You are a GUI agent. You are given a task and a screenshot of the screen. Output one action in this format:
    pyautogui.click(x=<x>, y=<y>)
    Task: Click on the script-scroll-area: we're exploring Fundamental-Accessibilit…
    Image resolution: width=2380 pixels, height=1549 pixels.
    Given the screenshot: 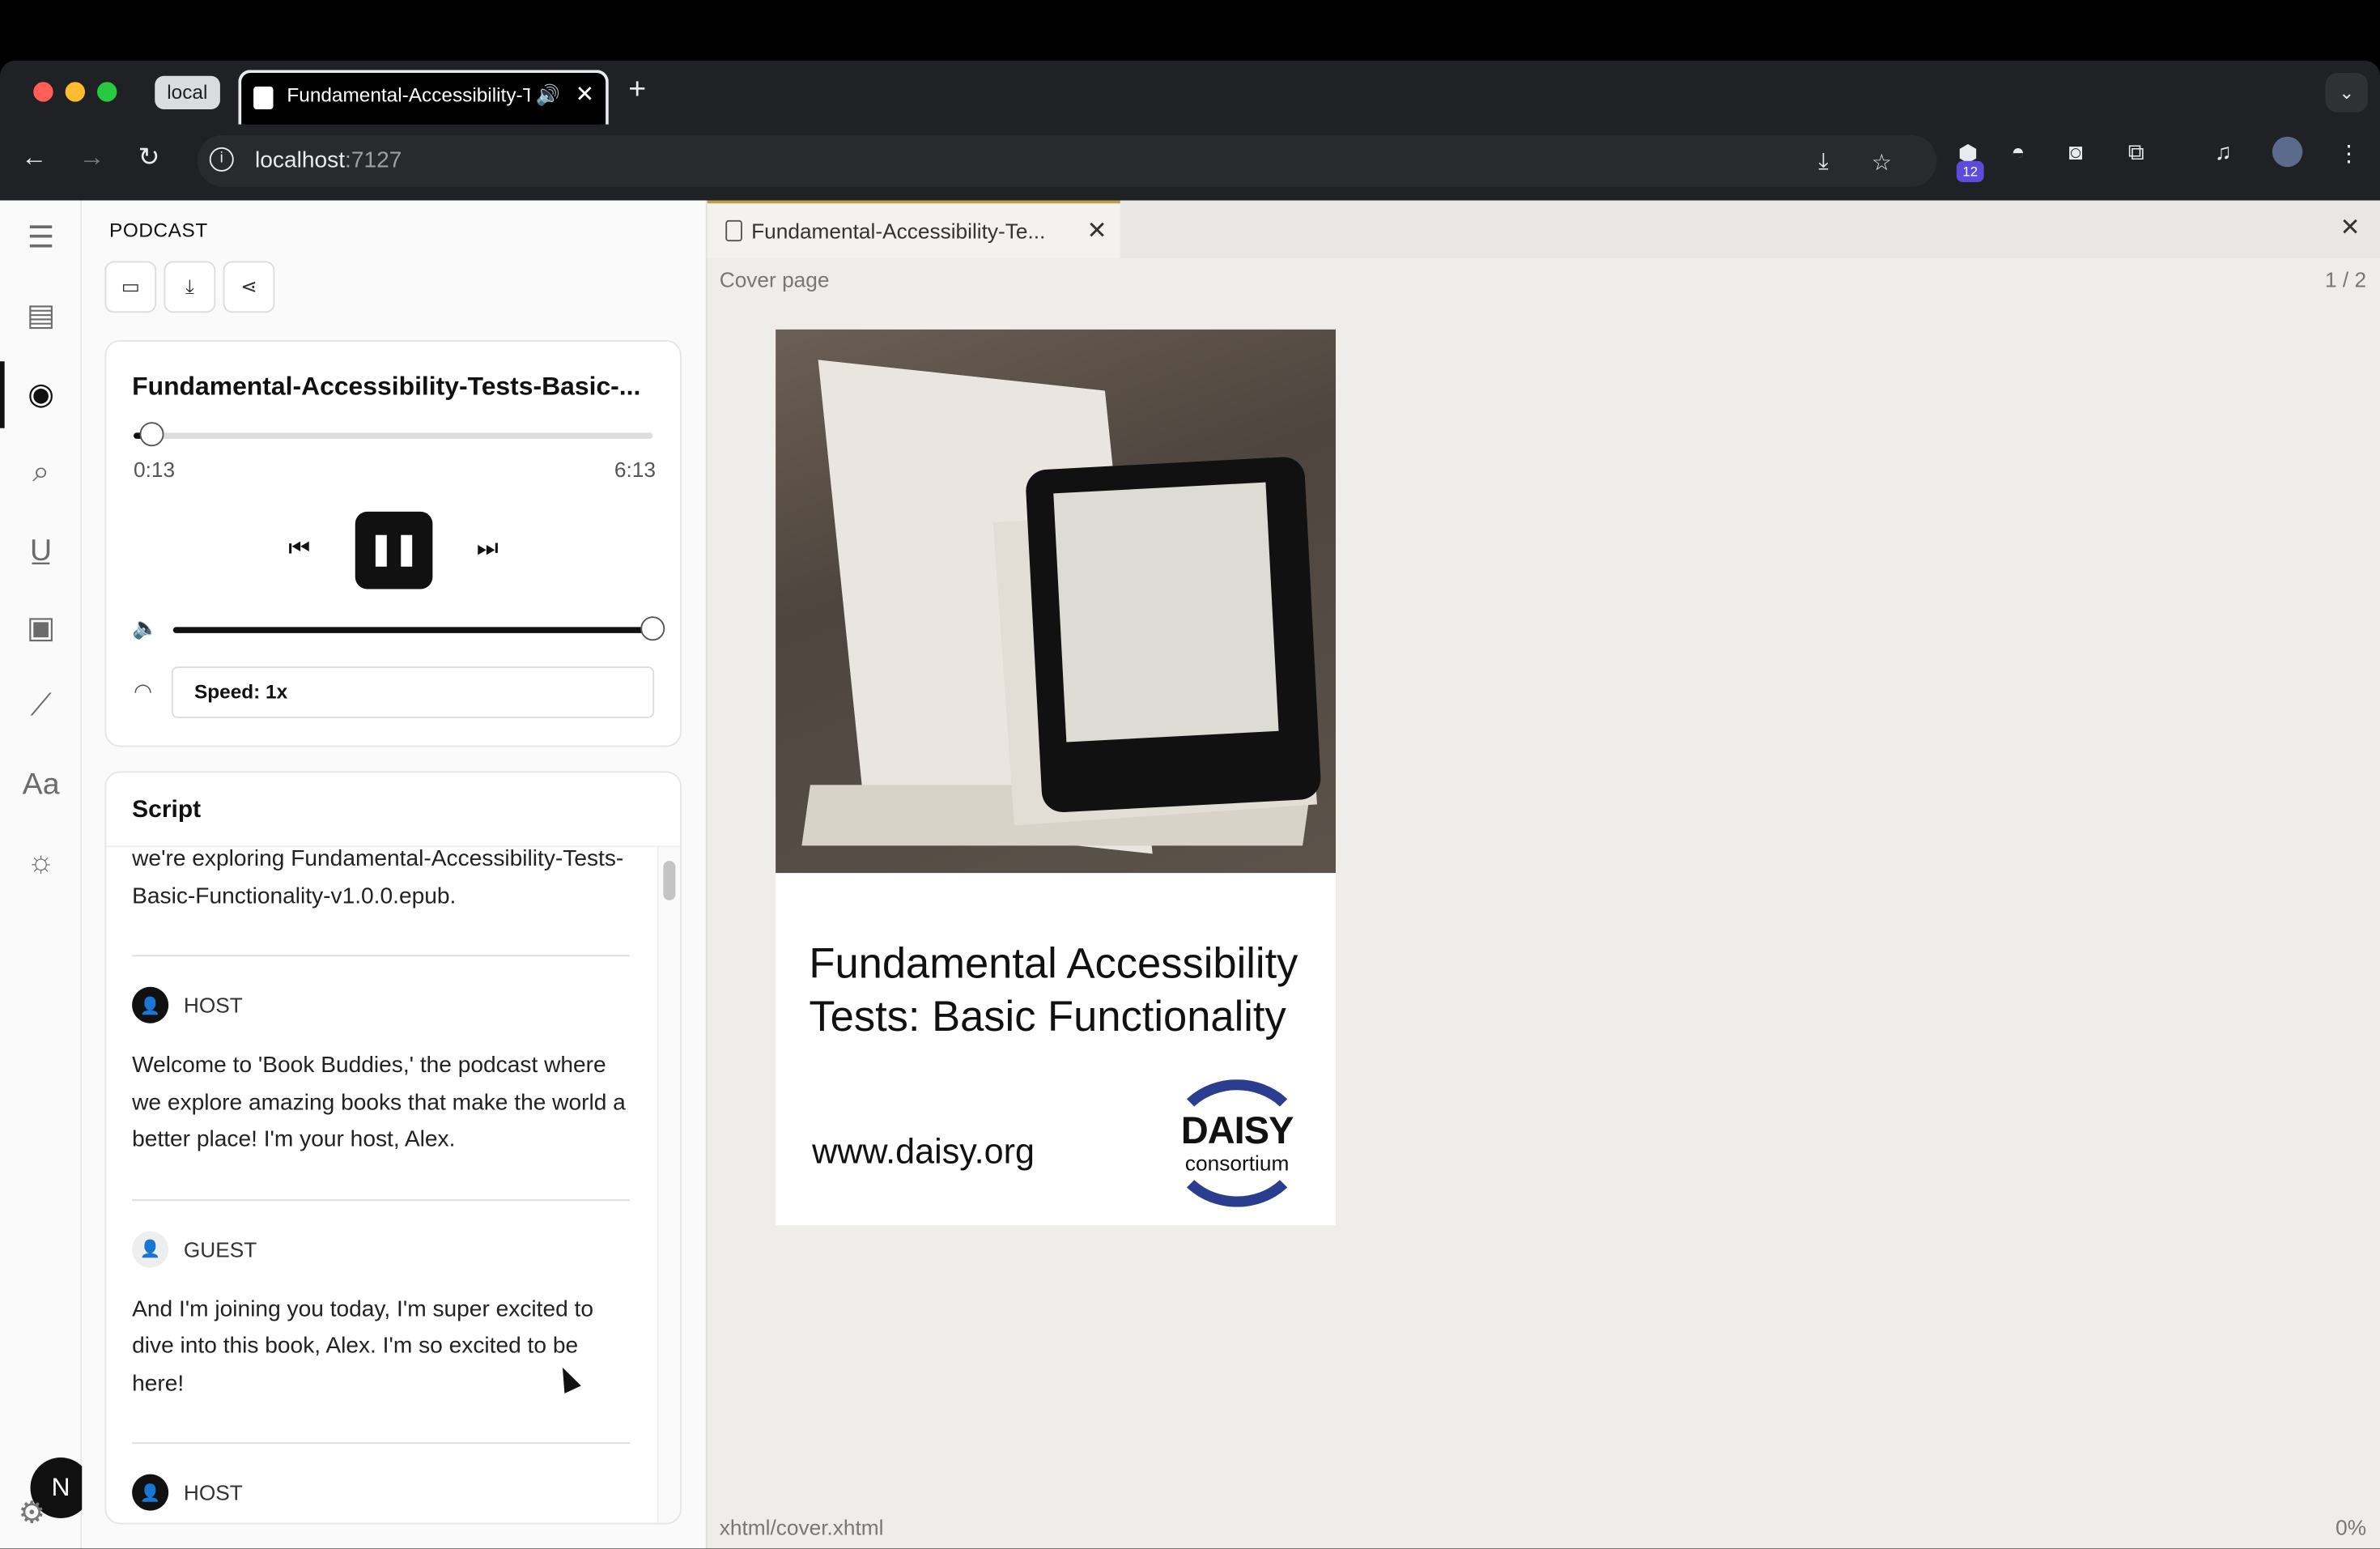 What is the action you would take?
    pyautogui.click(x=381, y=1184)
    